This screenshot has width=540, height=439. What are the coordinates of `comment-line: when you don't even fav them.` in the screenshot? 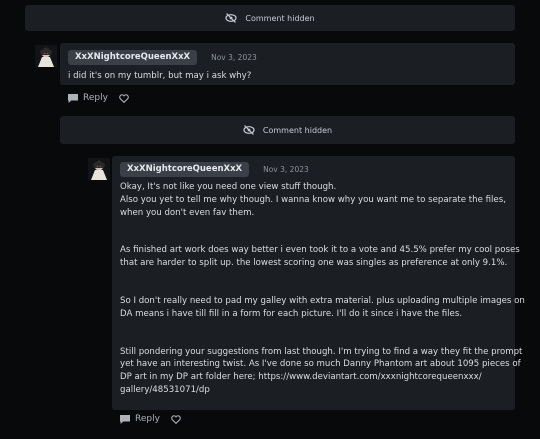 It's located at (187, 212).